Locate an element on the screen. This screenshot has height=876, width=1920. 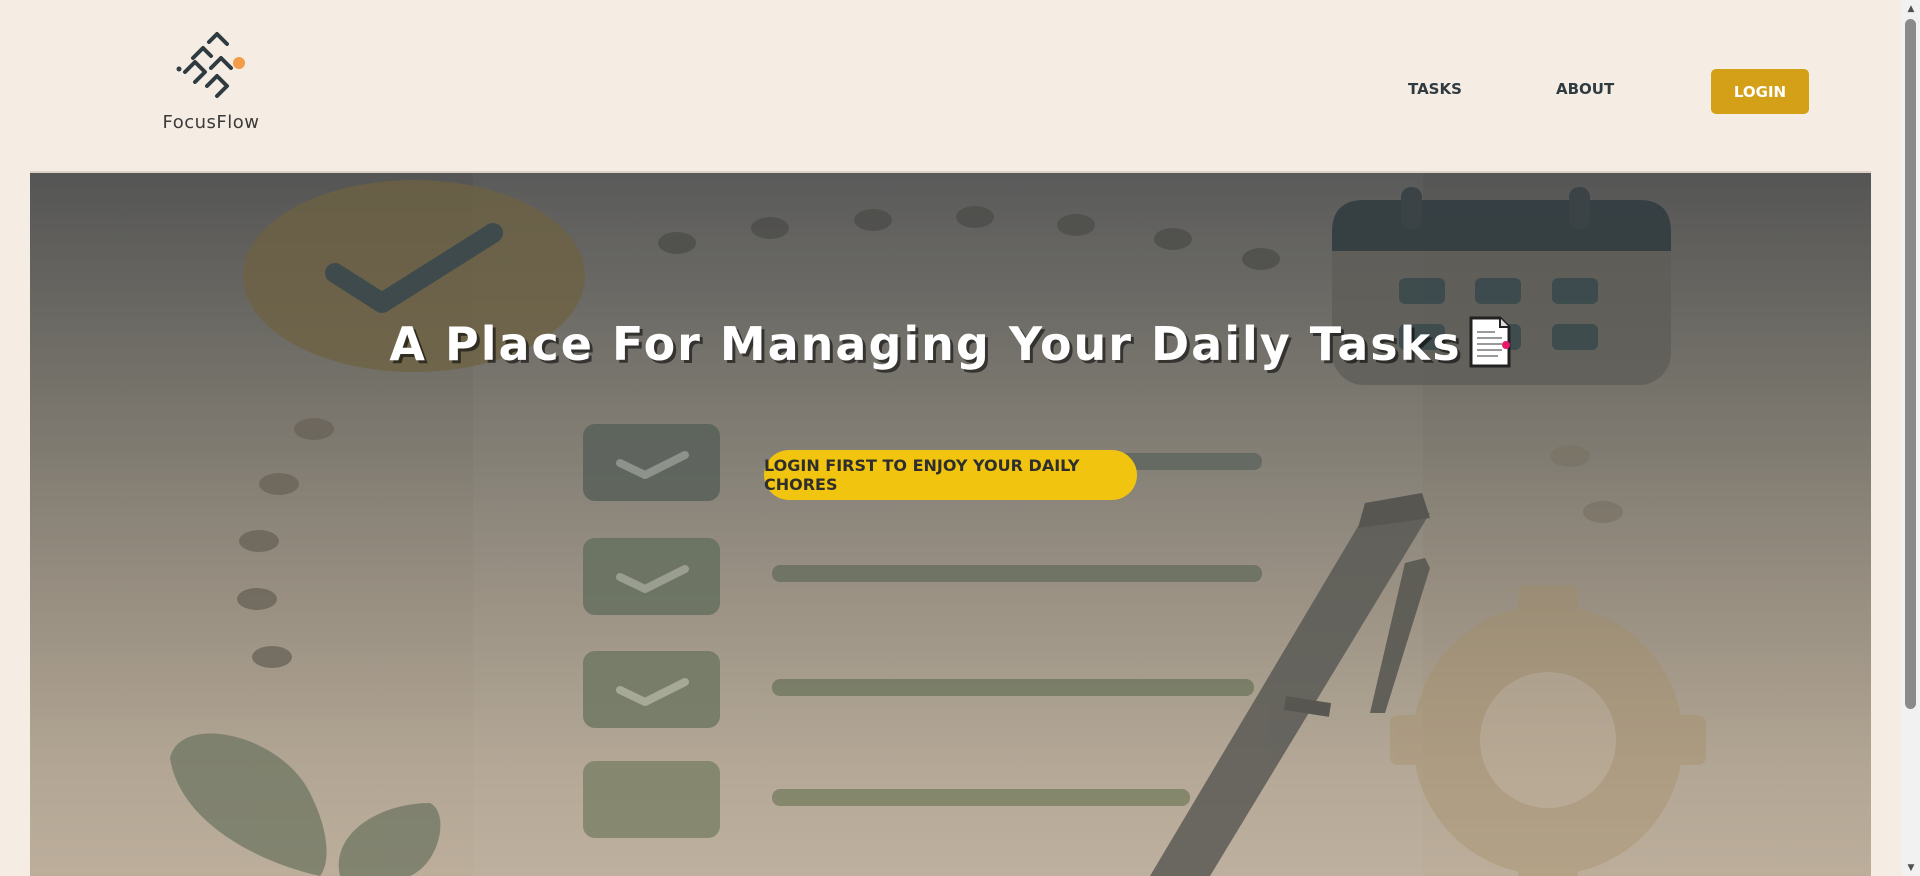
vertical-scrollbar: ▲ ▼ is located at coordinates (1911, 438).